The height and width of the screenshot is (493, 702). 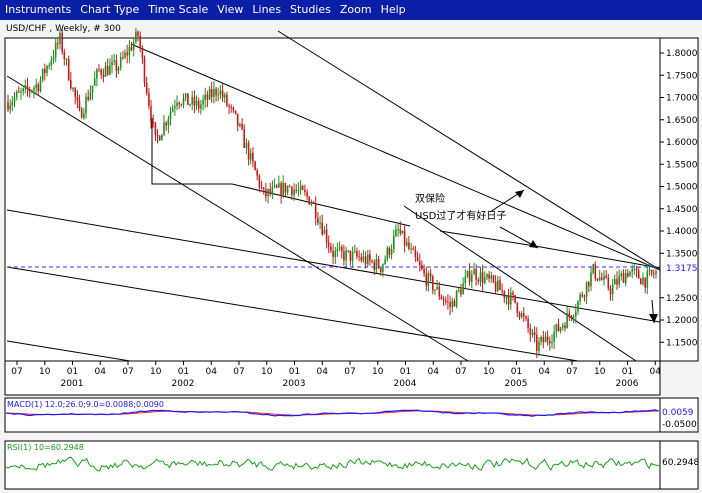 I want to click on price-tick-label: 1.6000, so click(x=682, y=143).